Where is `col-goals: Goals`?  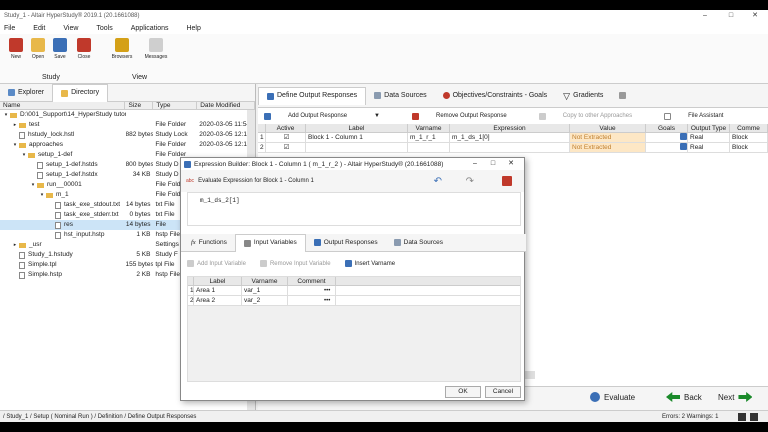
col-goals: Goals is located at coordinates (667, 128).